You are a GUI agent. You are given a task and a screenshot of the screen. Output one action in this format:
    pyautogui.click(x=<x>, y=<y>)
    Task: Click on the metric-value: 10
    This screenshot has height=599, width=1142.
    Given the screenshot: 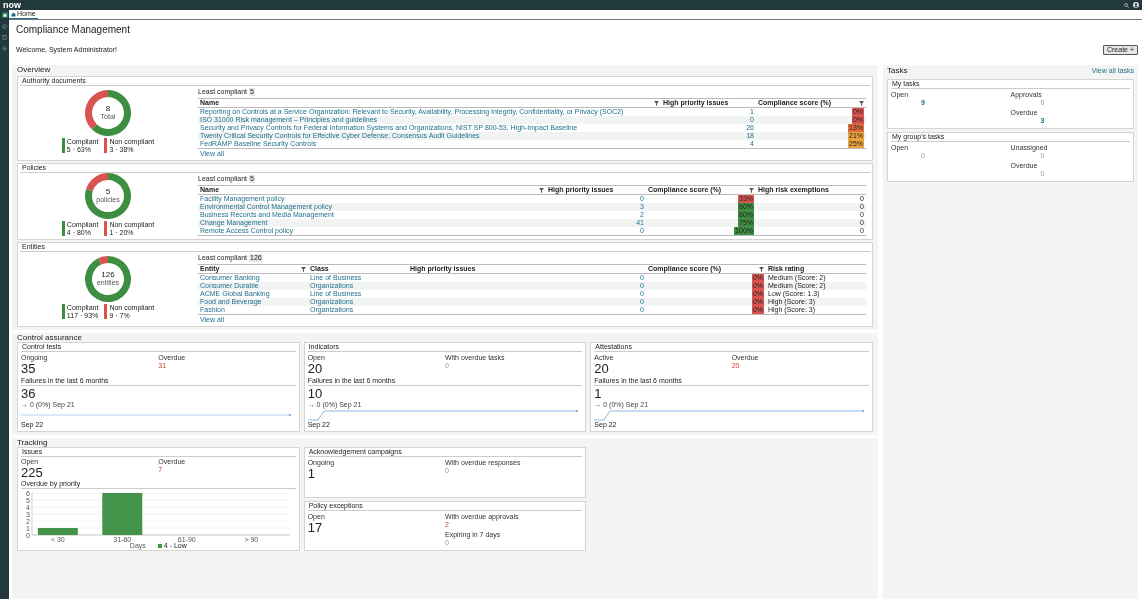 What is the action you would take?
    pyautogui.click(x=315, y=394)
    